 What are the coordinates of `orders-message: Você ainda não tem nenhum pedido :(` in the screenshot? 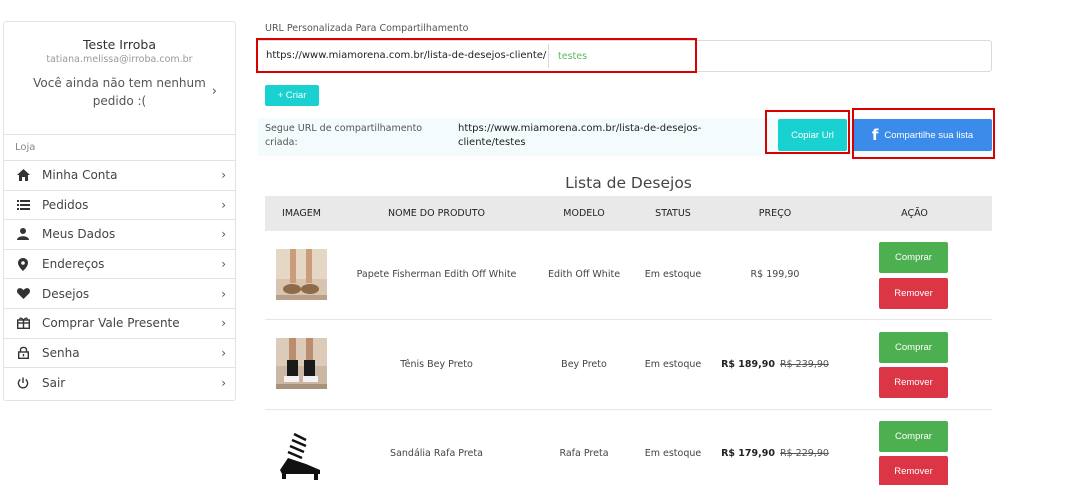 It's located at (119, 92).